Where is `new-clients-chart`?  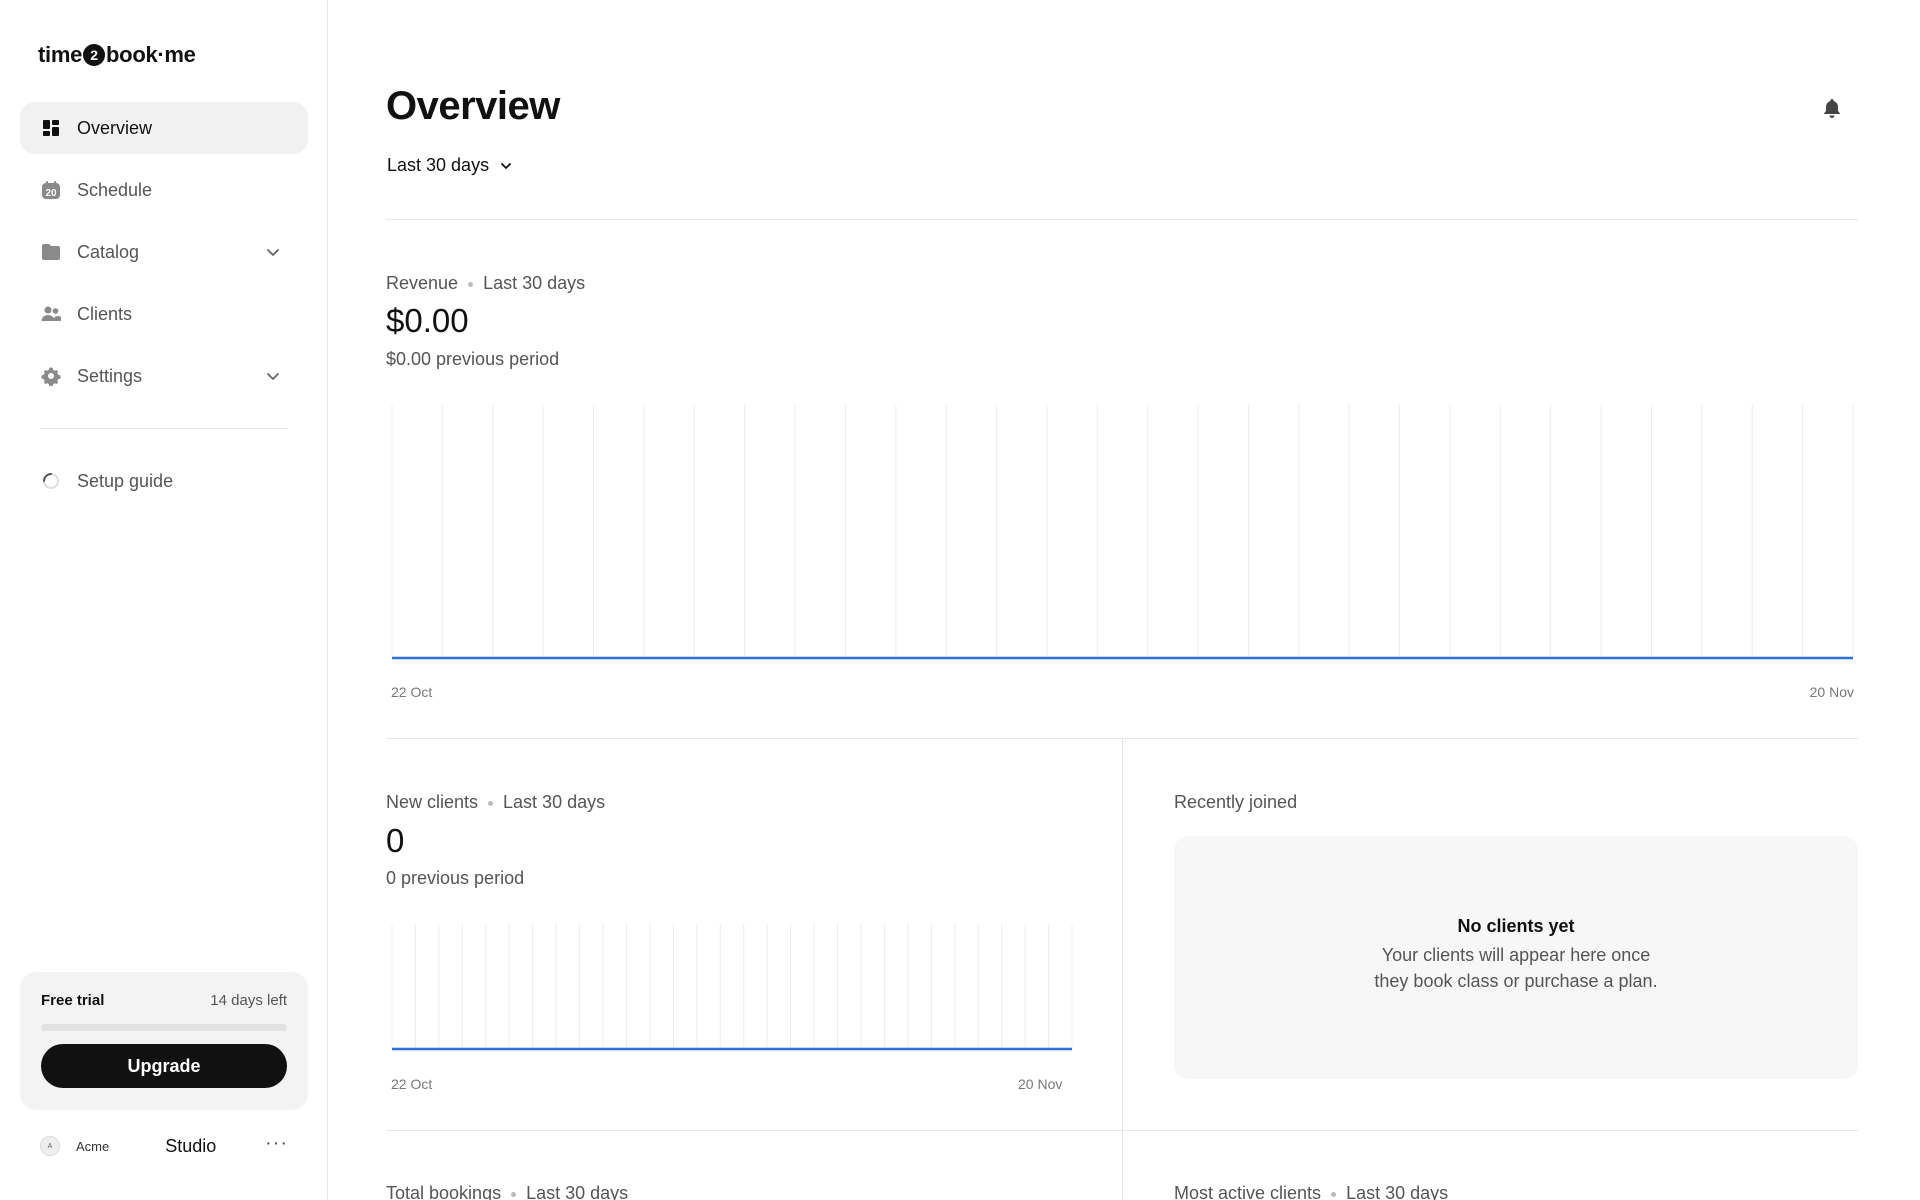
new-clients-chart is located at coordinates (732, 988).